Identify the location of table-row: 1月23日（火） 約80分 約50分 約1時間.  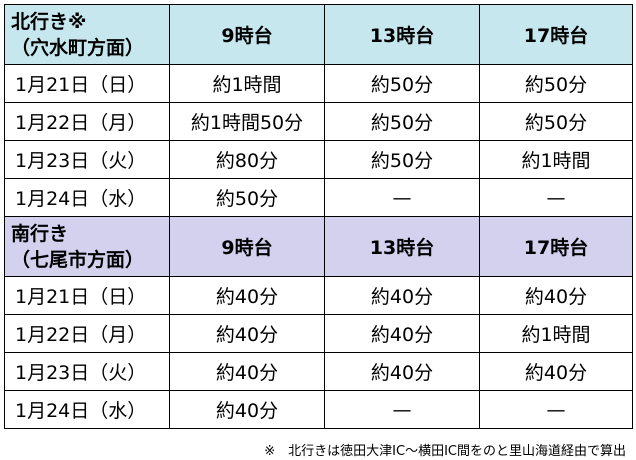
(318, 159).